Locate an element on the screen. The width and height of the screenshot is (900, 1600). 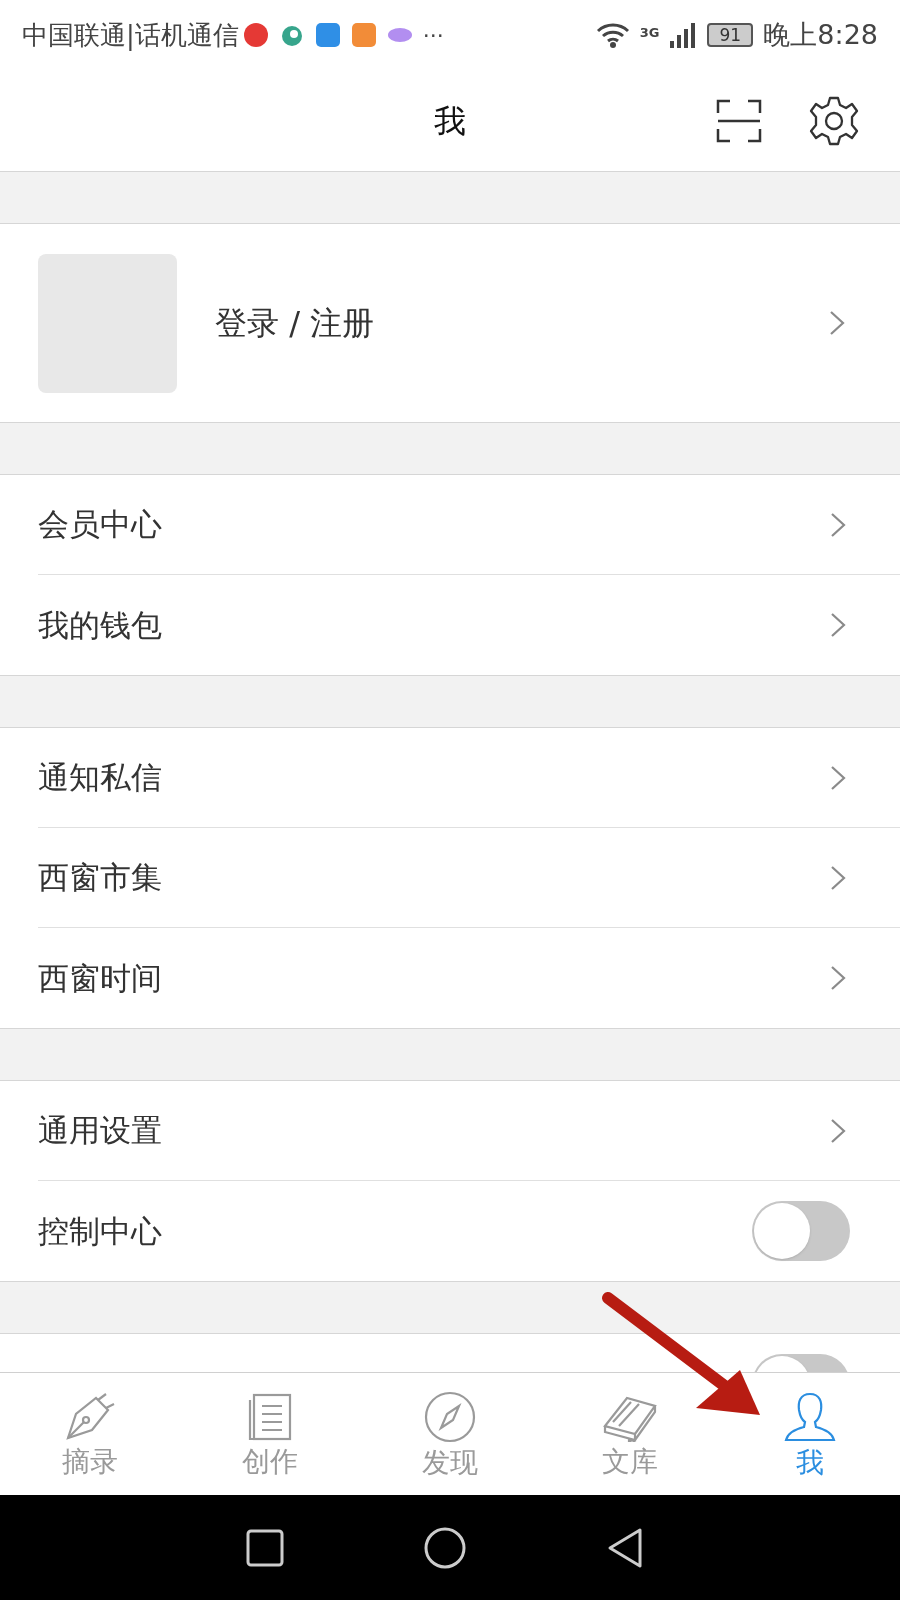
menu-row: 我的钱包 is located at coordinates (469, 625).